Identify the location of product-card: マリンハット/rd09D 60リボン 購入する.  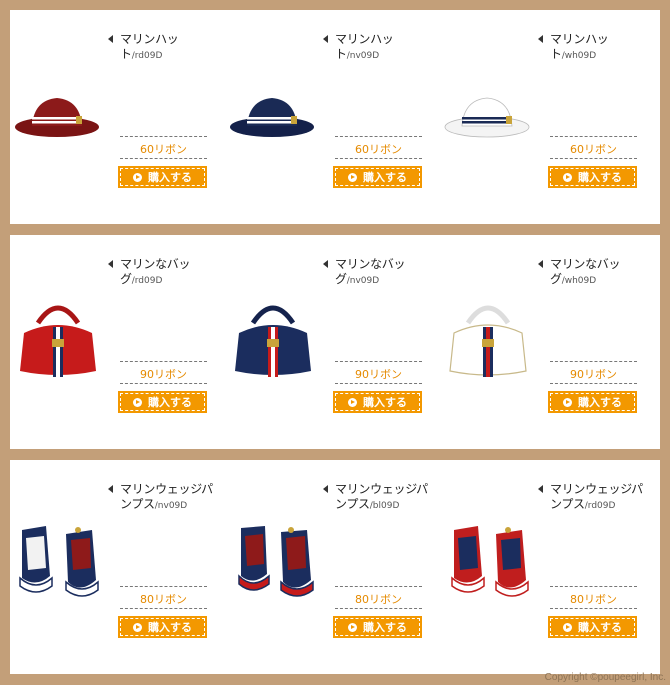
(117, 117).